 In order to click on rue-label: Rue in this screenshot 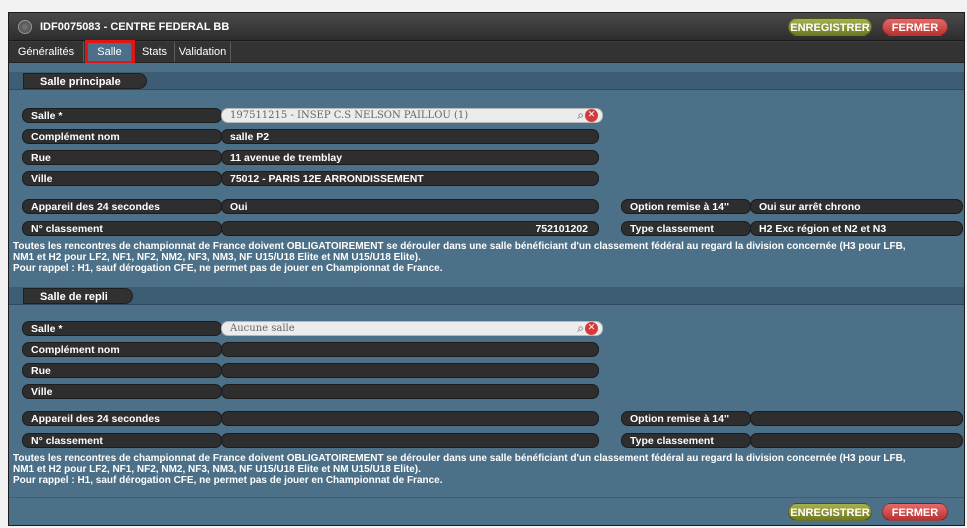, I will do `click(122, 157)`.